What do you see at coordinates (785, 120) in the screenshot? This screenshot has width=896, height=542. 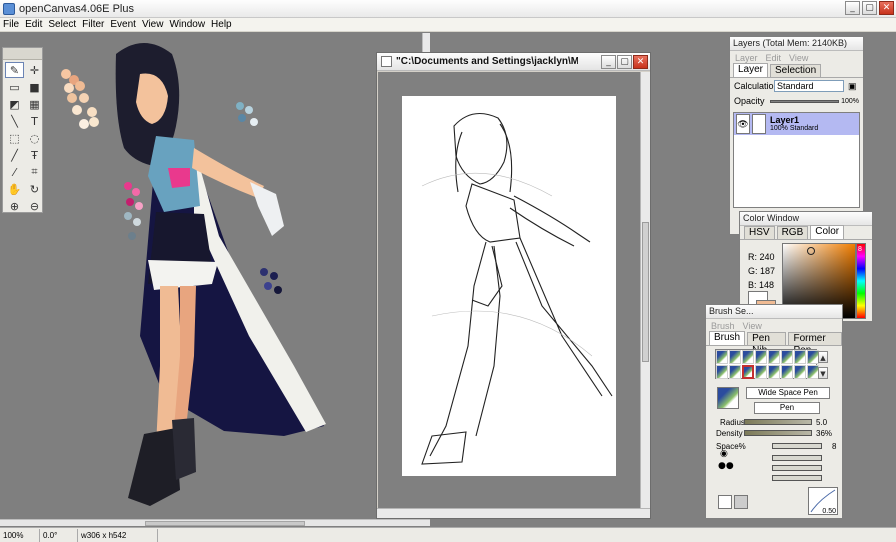 I see `layer-name: Layer1` at bounding box center [785, 120].